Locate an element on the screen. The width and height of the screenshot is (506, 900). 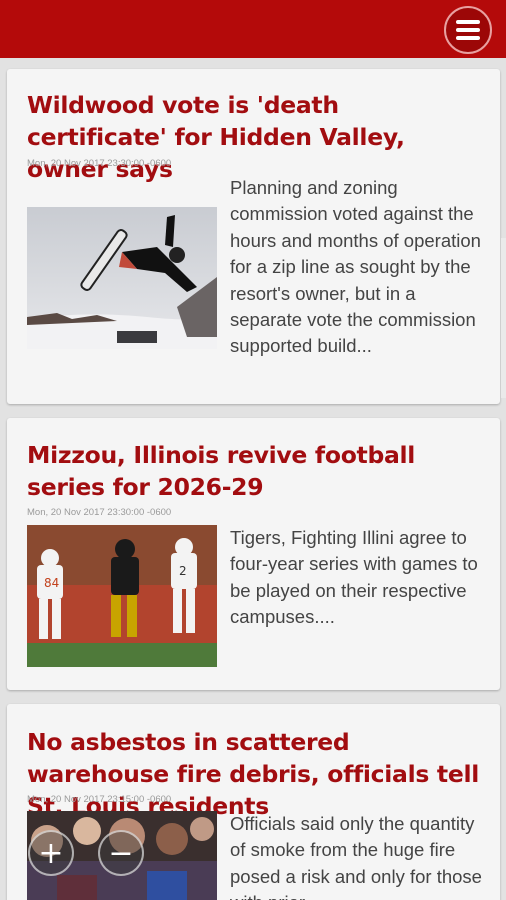
football-players-photo: 84 2 is located at coordinates (122, 596).